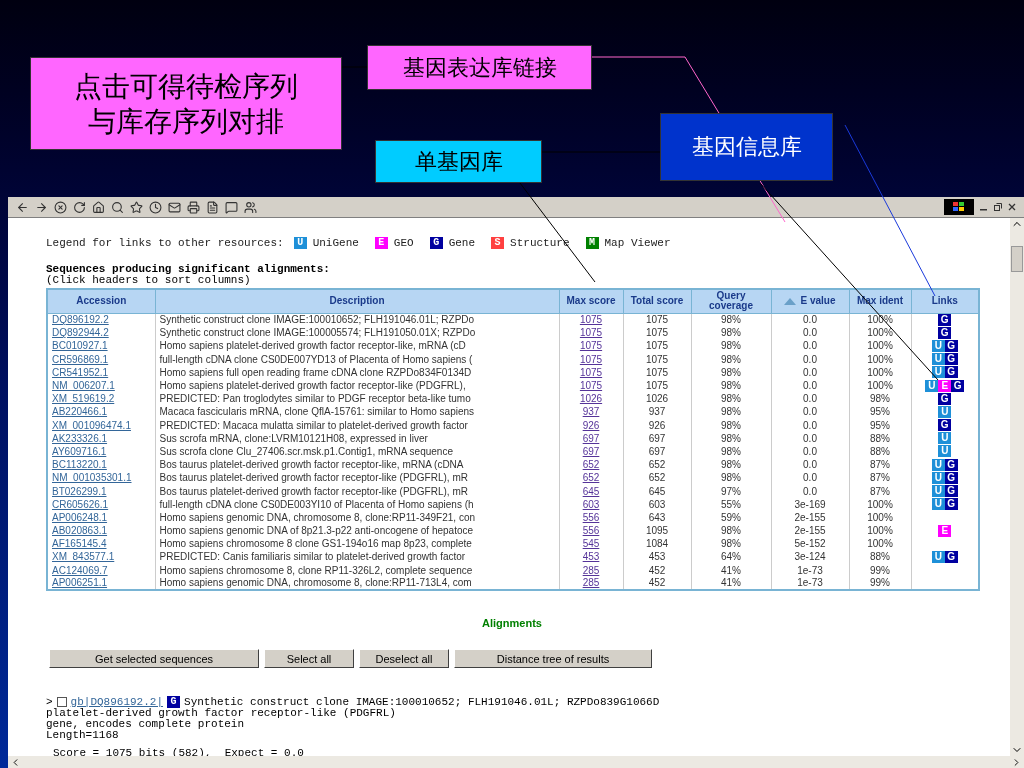  I want to click on accession-link: AC124069.7, so click(80, 570).